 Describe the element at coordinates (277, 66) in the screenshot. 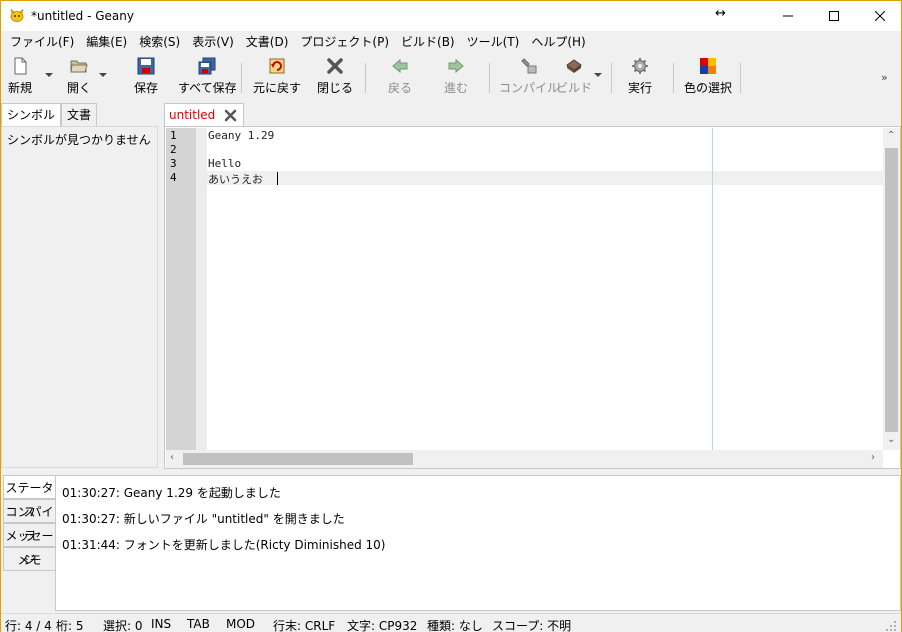

I see `revert-icon` at that location.